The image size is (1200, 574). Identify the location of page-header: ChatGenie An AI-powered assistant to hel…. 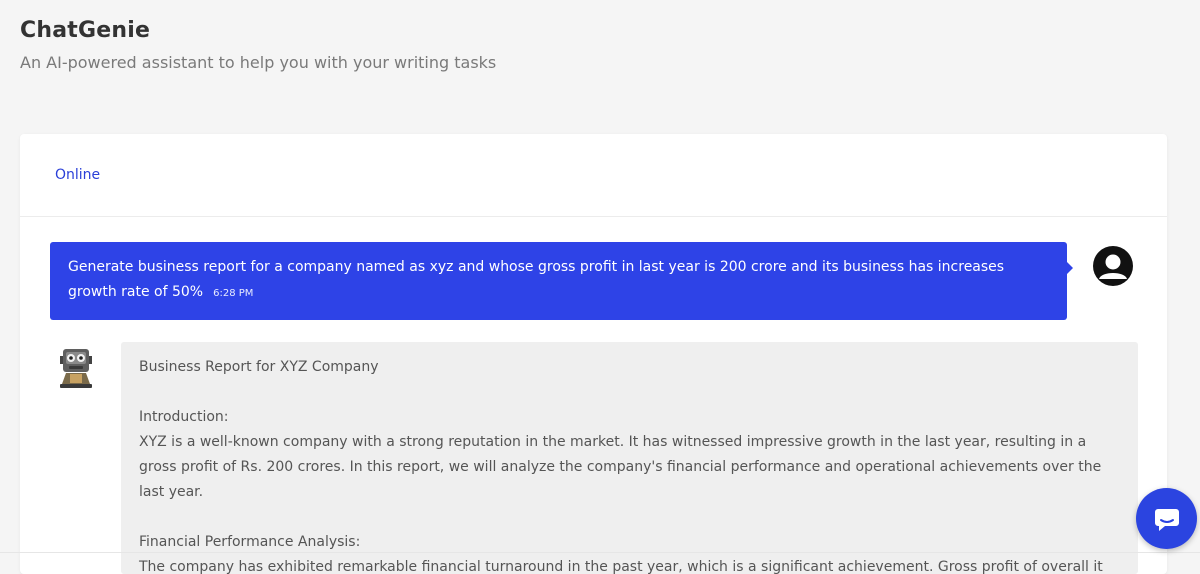
(258, 45).